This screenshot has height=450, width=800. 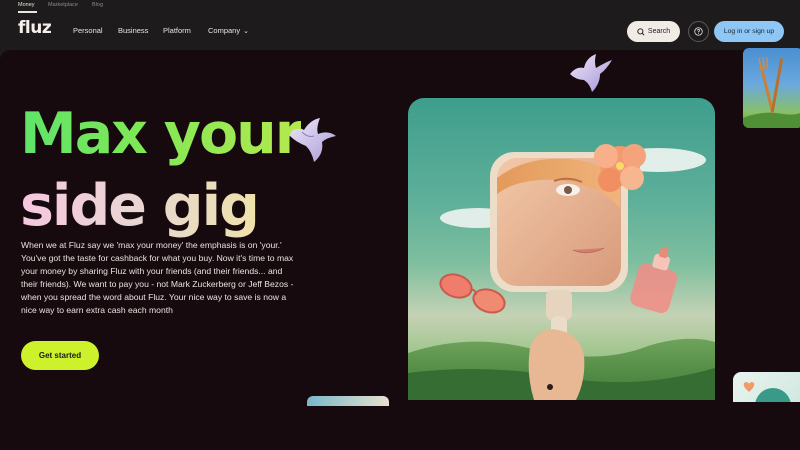 I want to click on nav-link-company-label: Company, so click(x=224, y=30).